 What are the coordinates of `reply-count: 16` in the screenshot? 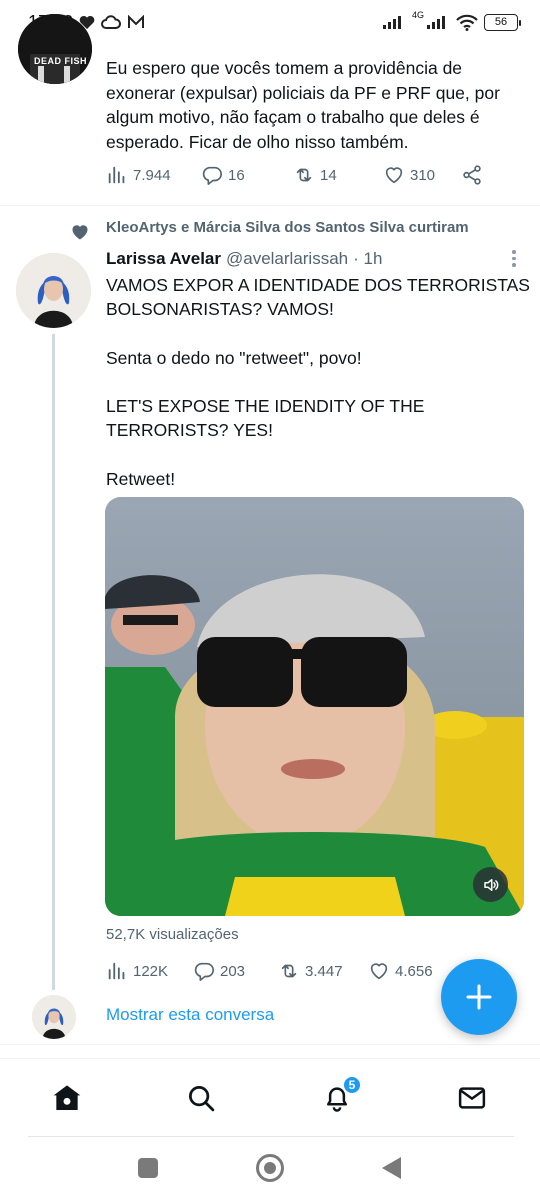 It's located at (236, 175).